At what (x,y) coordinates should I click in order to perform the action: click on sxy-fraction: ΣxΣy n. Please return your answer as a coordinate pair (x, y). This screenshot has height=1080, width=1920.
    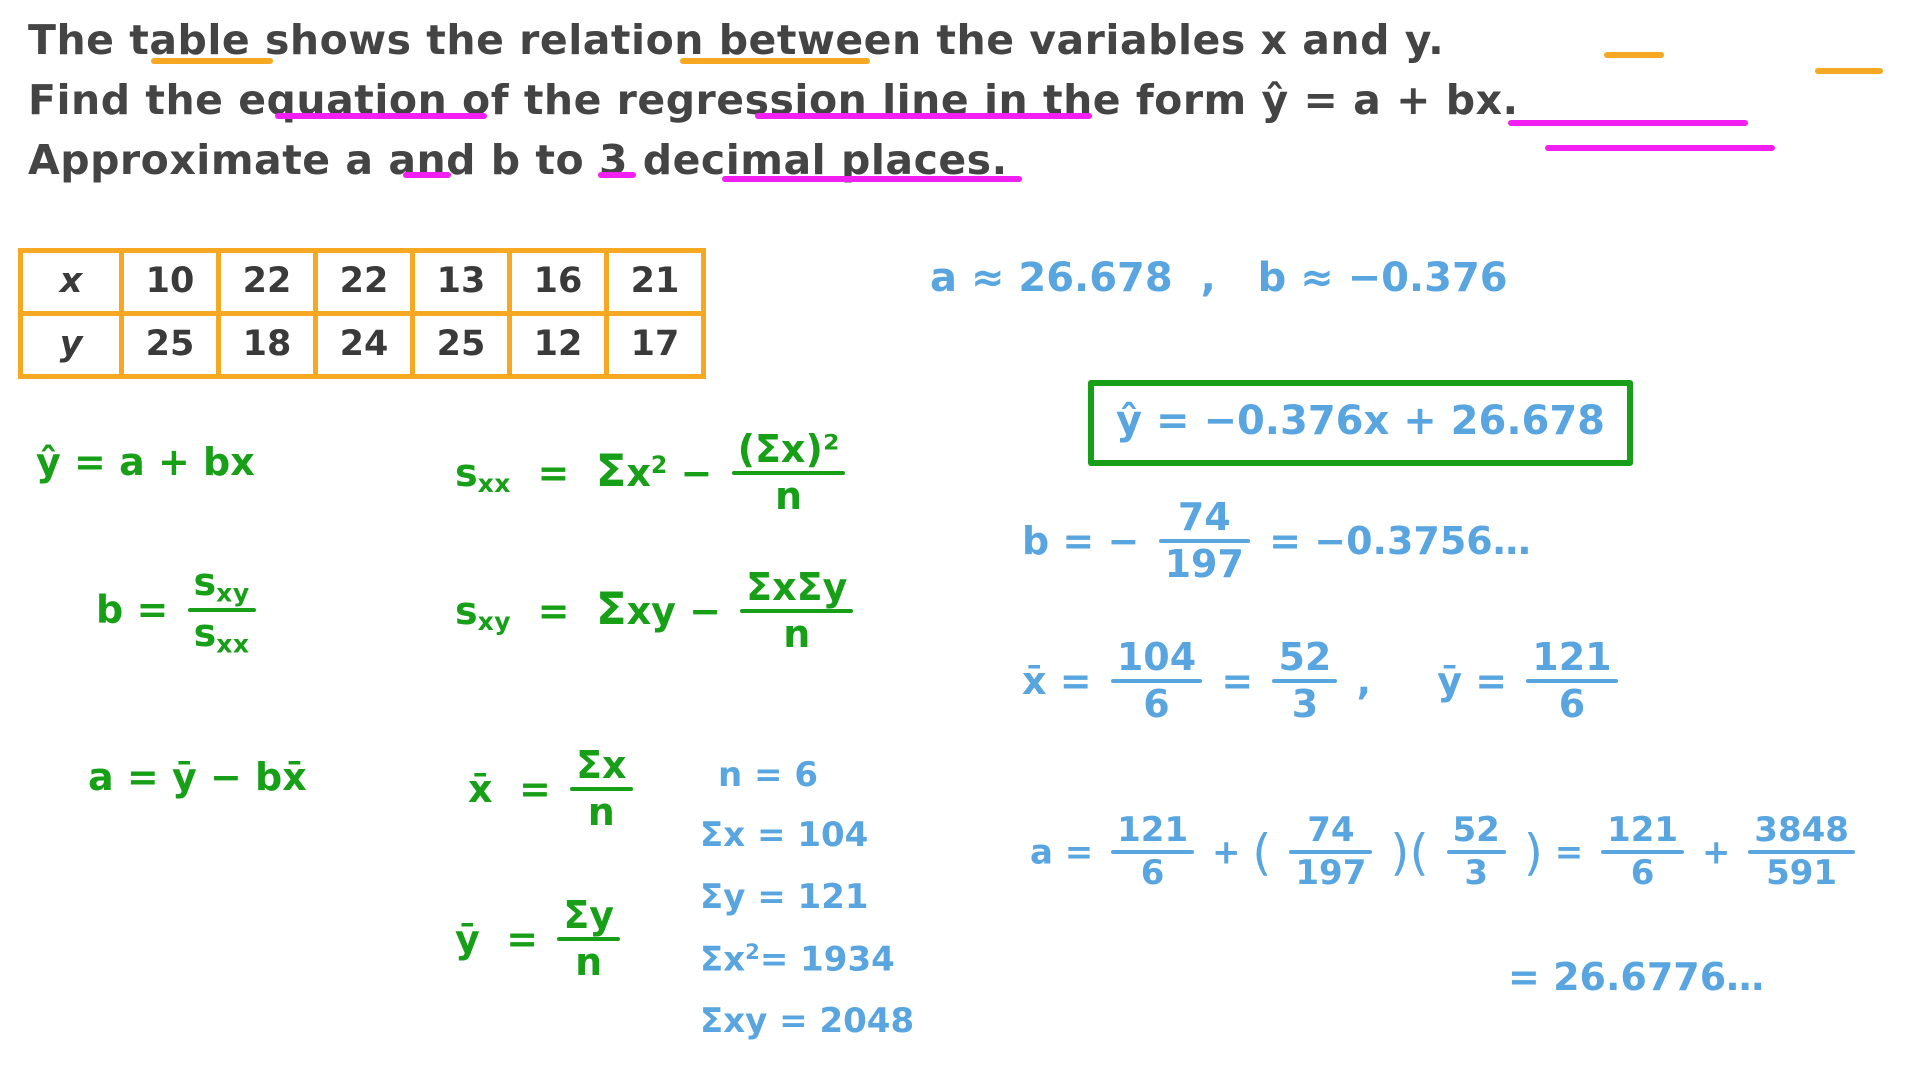
    Looking at the image, I should click on (797, 610).